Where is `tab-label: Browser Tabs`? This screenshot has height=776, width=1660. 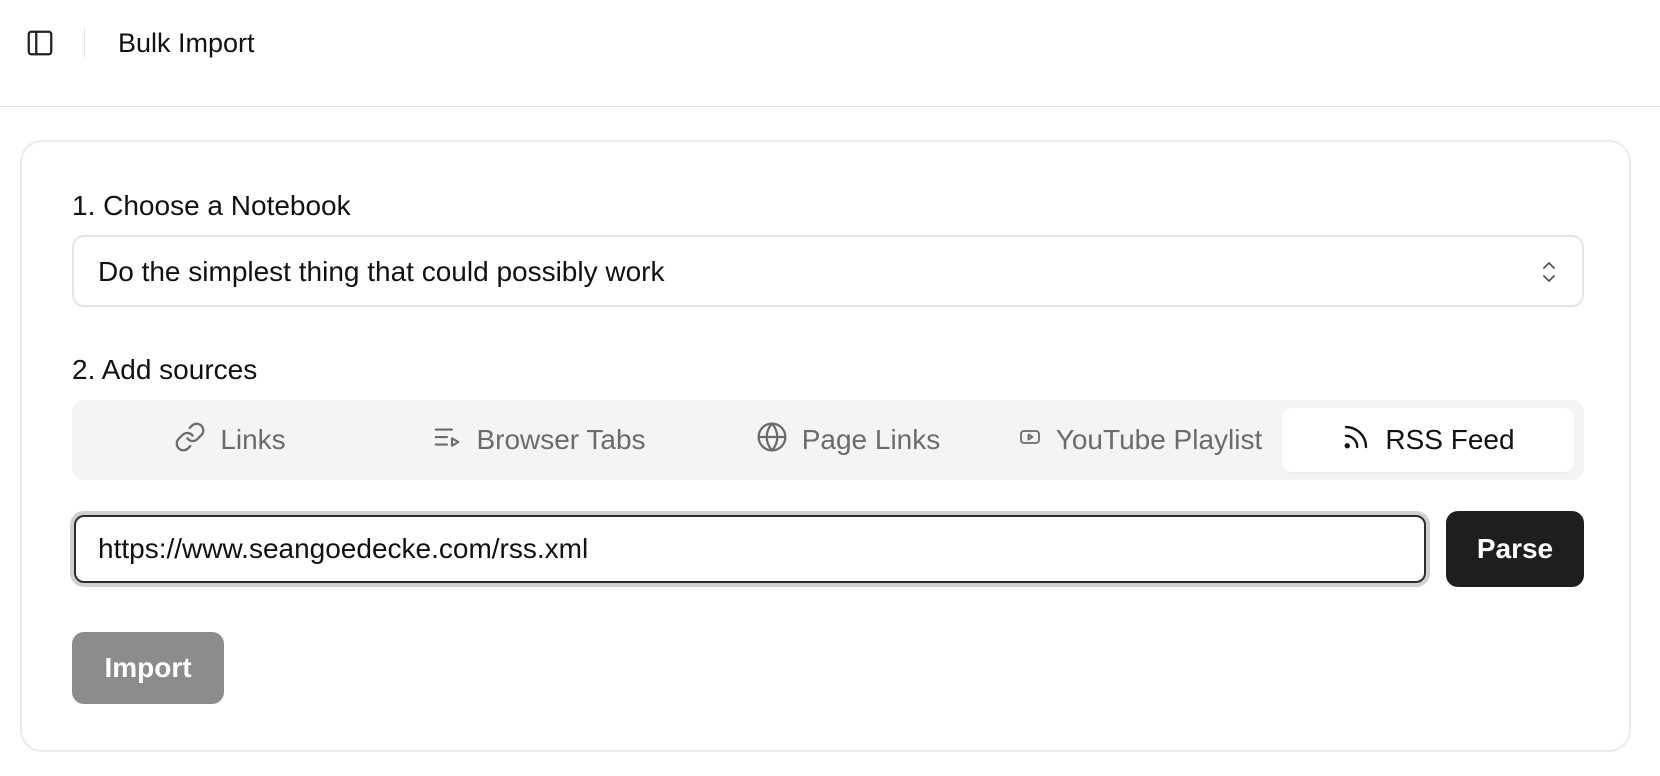 tab-label: Browser Tabs is located at coordinates (561, 439).